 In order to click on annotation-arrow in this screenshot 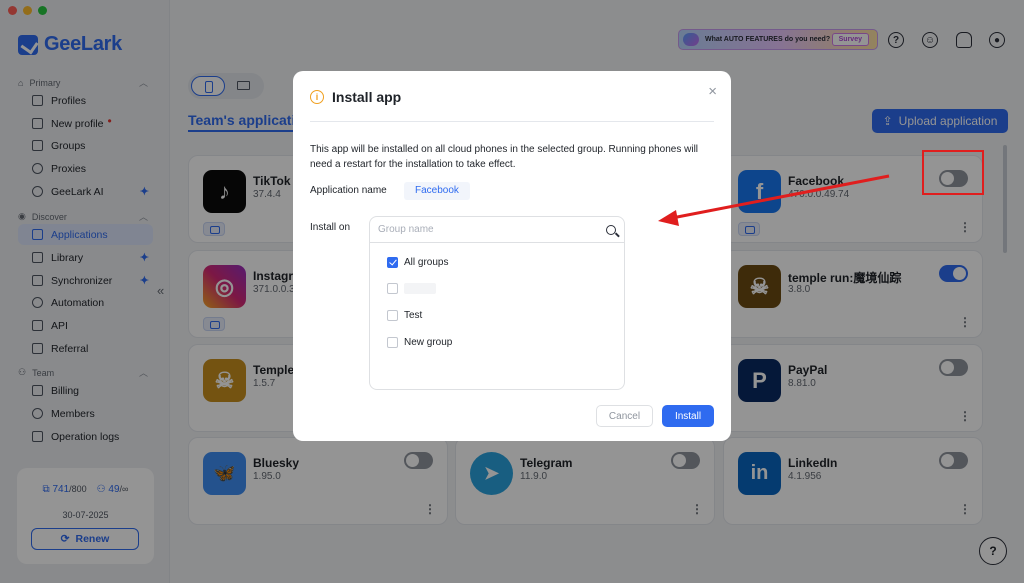, I will do `click(774, 200)`.